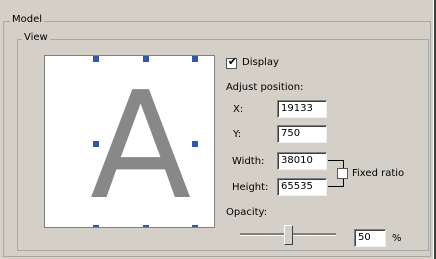 This screenshot has width=436, height=259. What do you see at coordinates (247, 212) in the screenshot?
I see `opacity-label: Opacity:` at bounding box center [247, 212].